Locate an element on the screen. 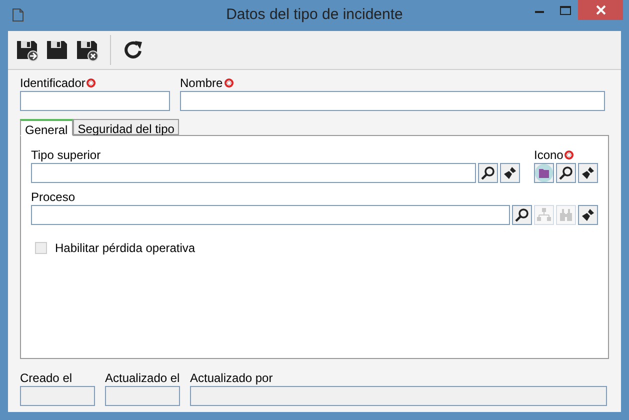  close-icon is located at coordinates (601, 10).